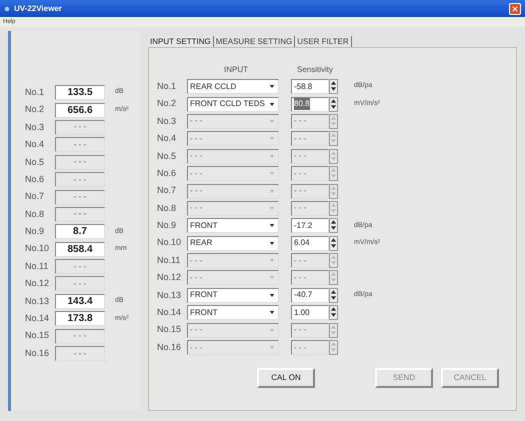 Image resolution: width=525 pixels, height=421 pixels. What do you see at coordinates (167, 191) in the screenshot?
I see `channel-label: No.7` at bounding box center [167, 191].